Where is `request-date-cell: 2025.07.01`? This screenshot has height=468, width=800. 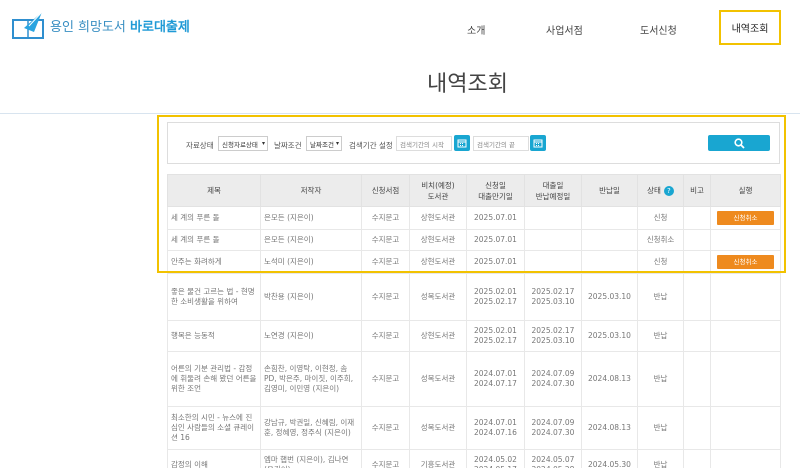 request-date-cell: 2025.07.01 is located at coordinates (495, 218).